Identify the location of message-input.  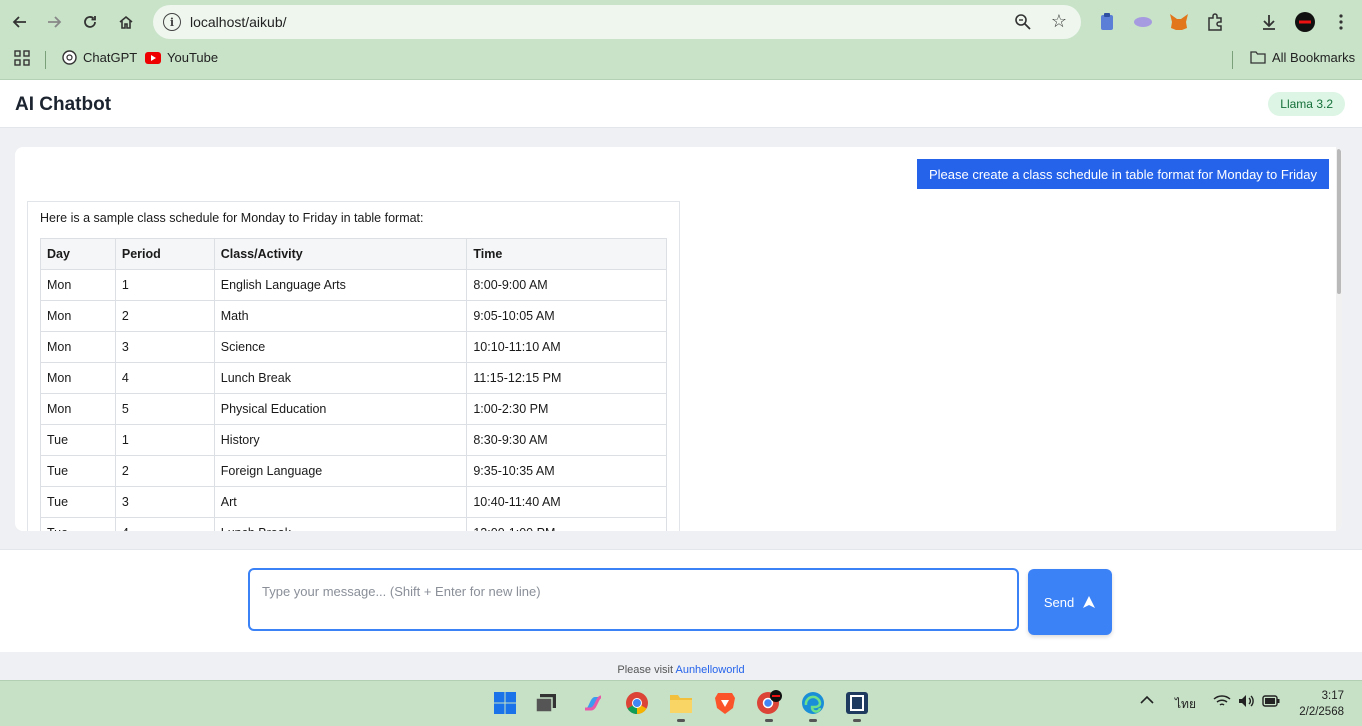
(633, 599).